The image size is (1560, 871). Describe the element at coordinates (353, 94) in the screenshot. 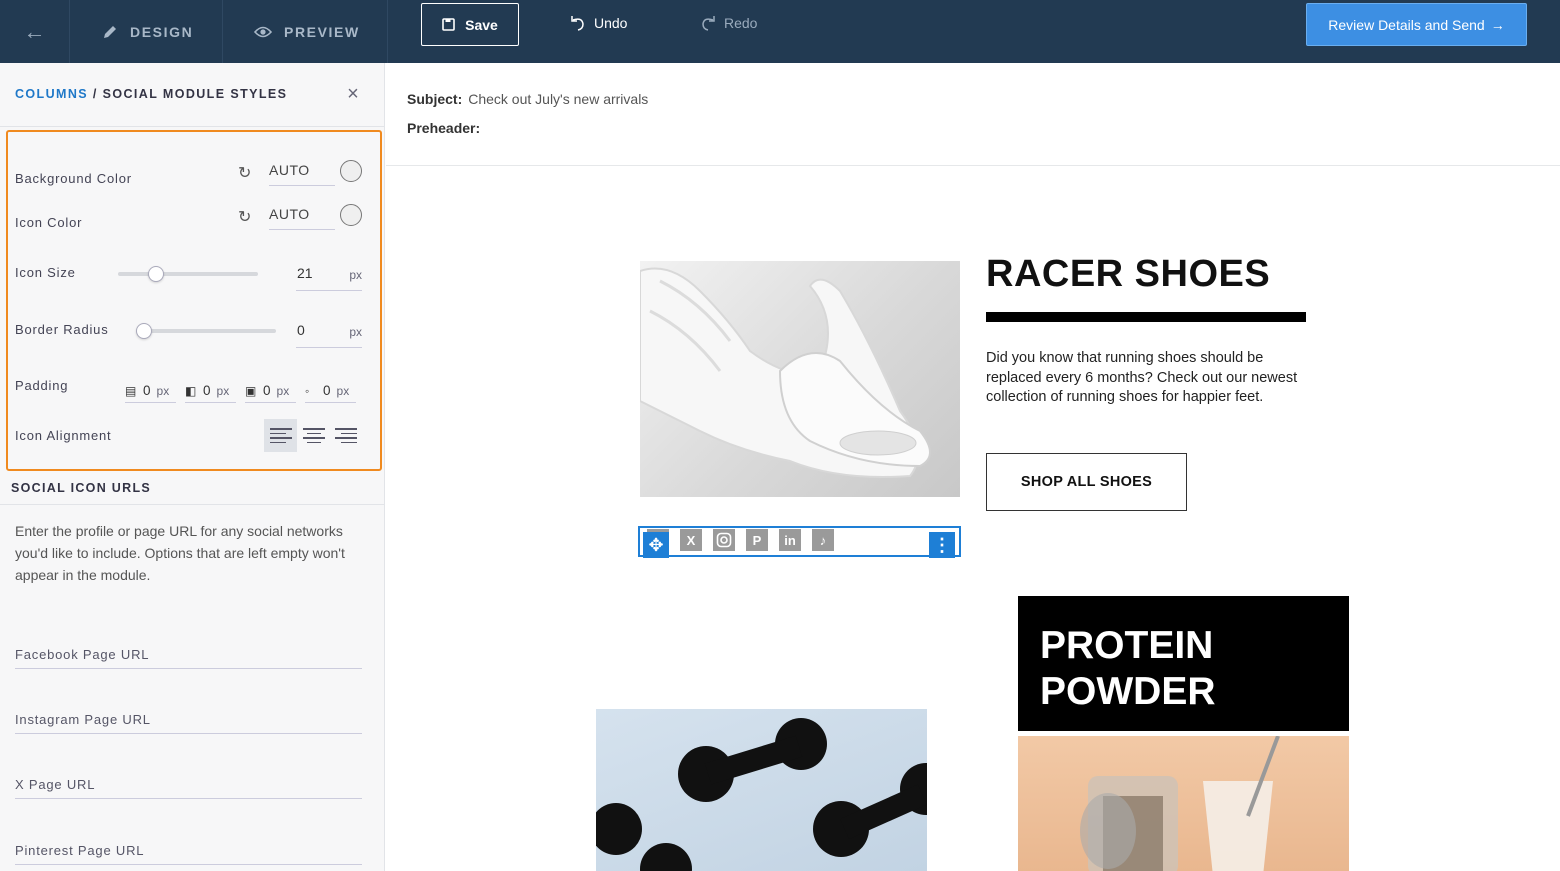

I see `close-icon: ×` at that location.